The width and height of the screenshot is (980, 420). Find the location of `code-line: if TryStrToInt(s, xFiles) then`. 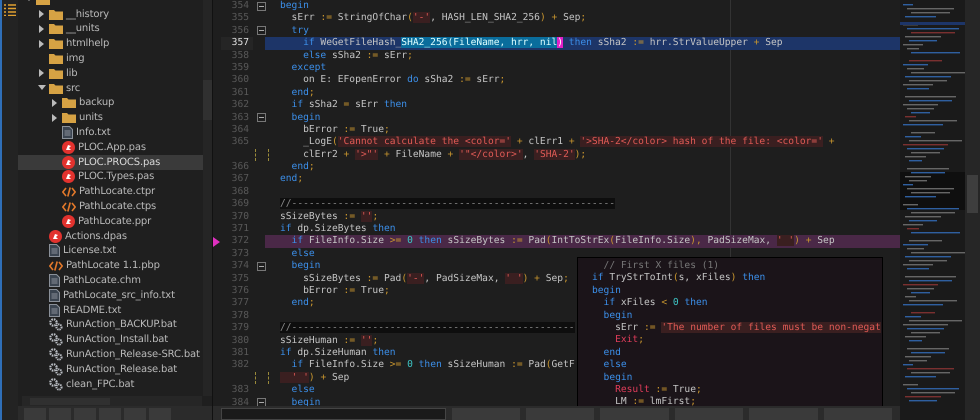

code-line: if TryStrToInt(s, xFiles) then is located at coordinates (679, 278).